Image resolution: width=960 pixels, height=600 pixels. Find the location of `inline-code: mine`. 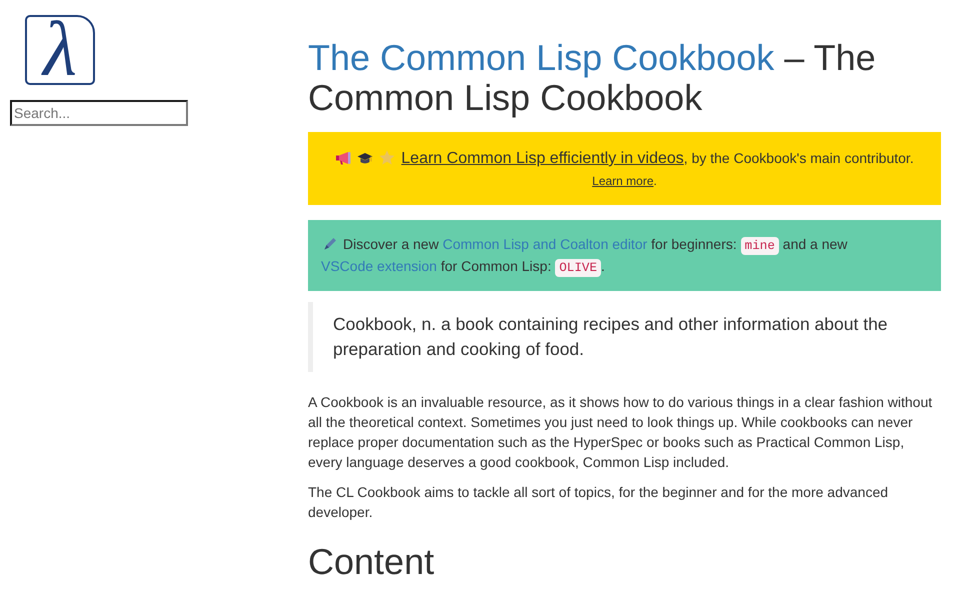

inline-code: mine is located at coordinates (759, 246).